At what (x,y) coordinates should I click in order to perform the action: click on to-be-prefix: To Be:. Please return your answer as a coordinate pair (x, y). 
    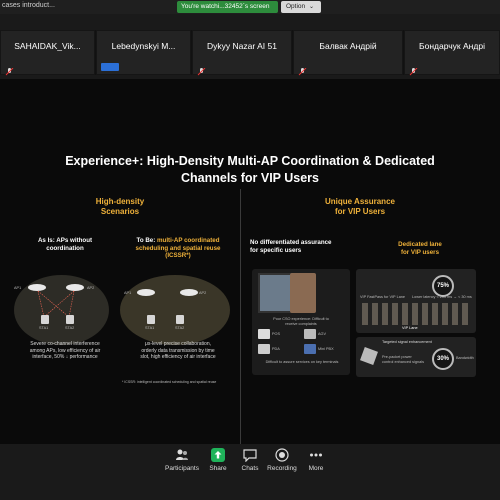
    Looking at the image, I should click on (146, 240).